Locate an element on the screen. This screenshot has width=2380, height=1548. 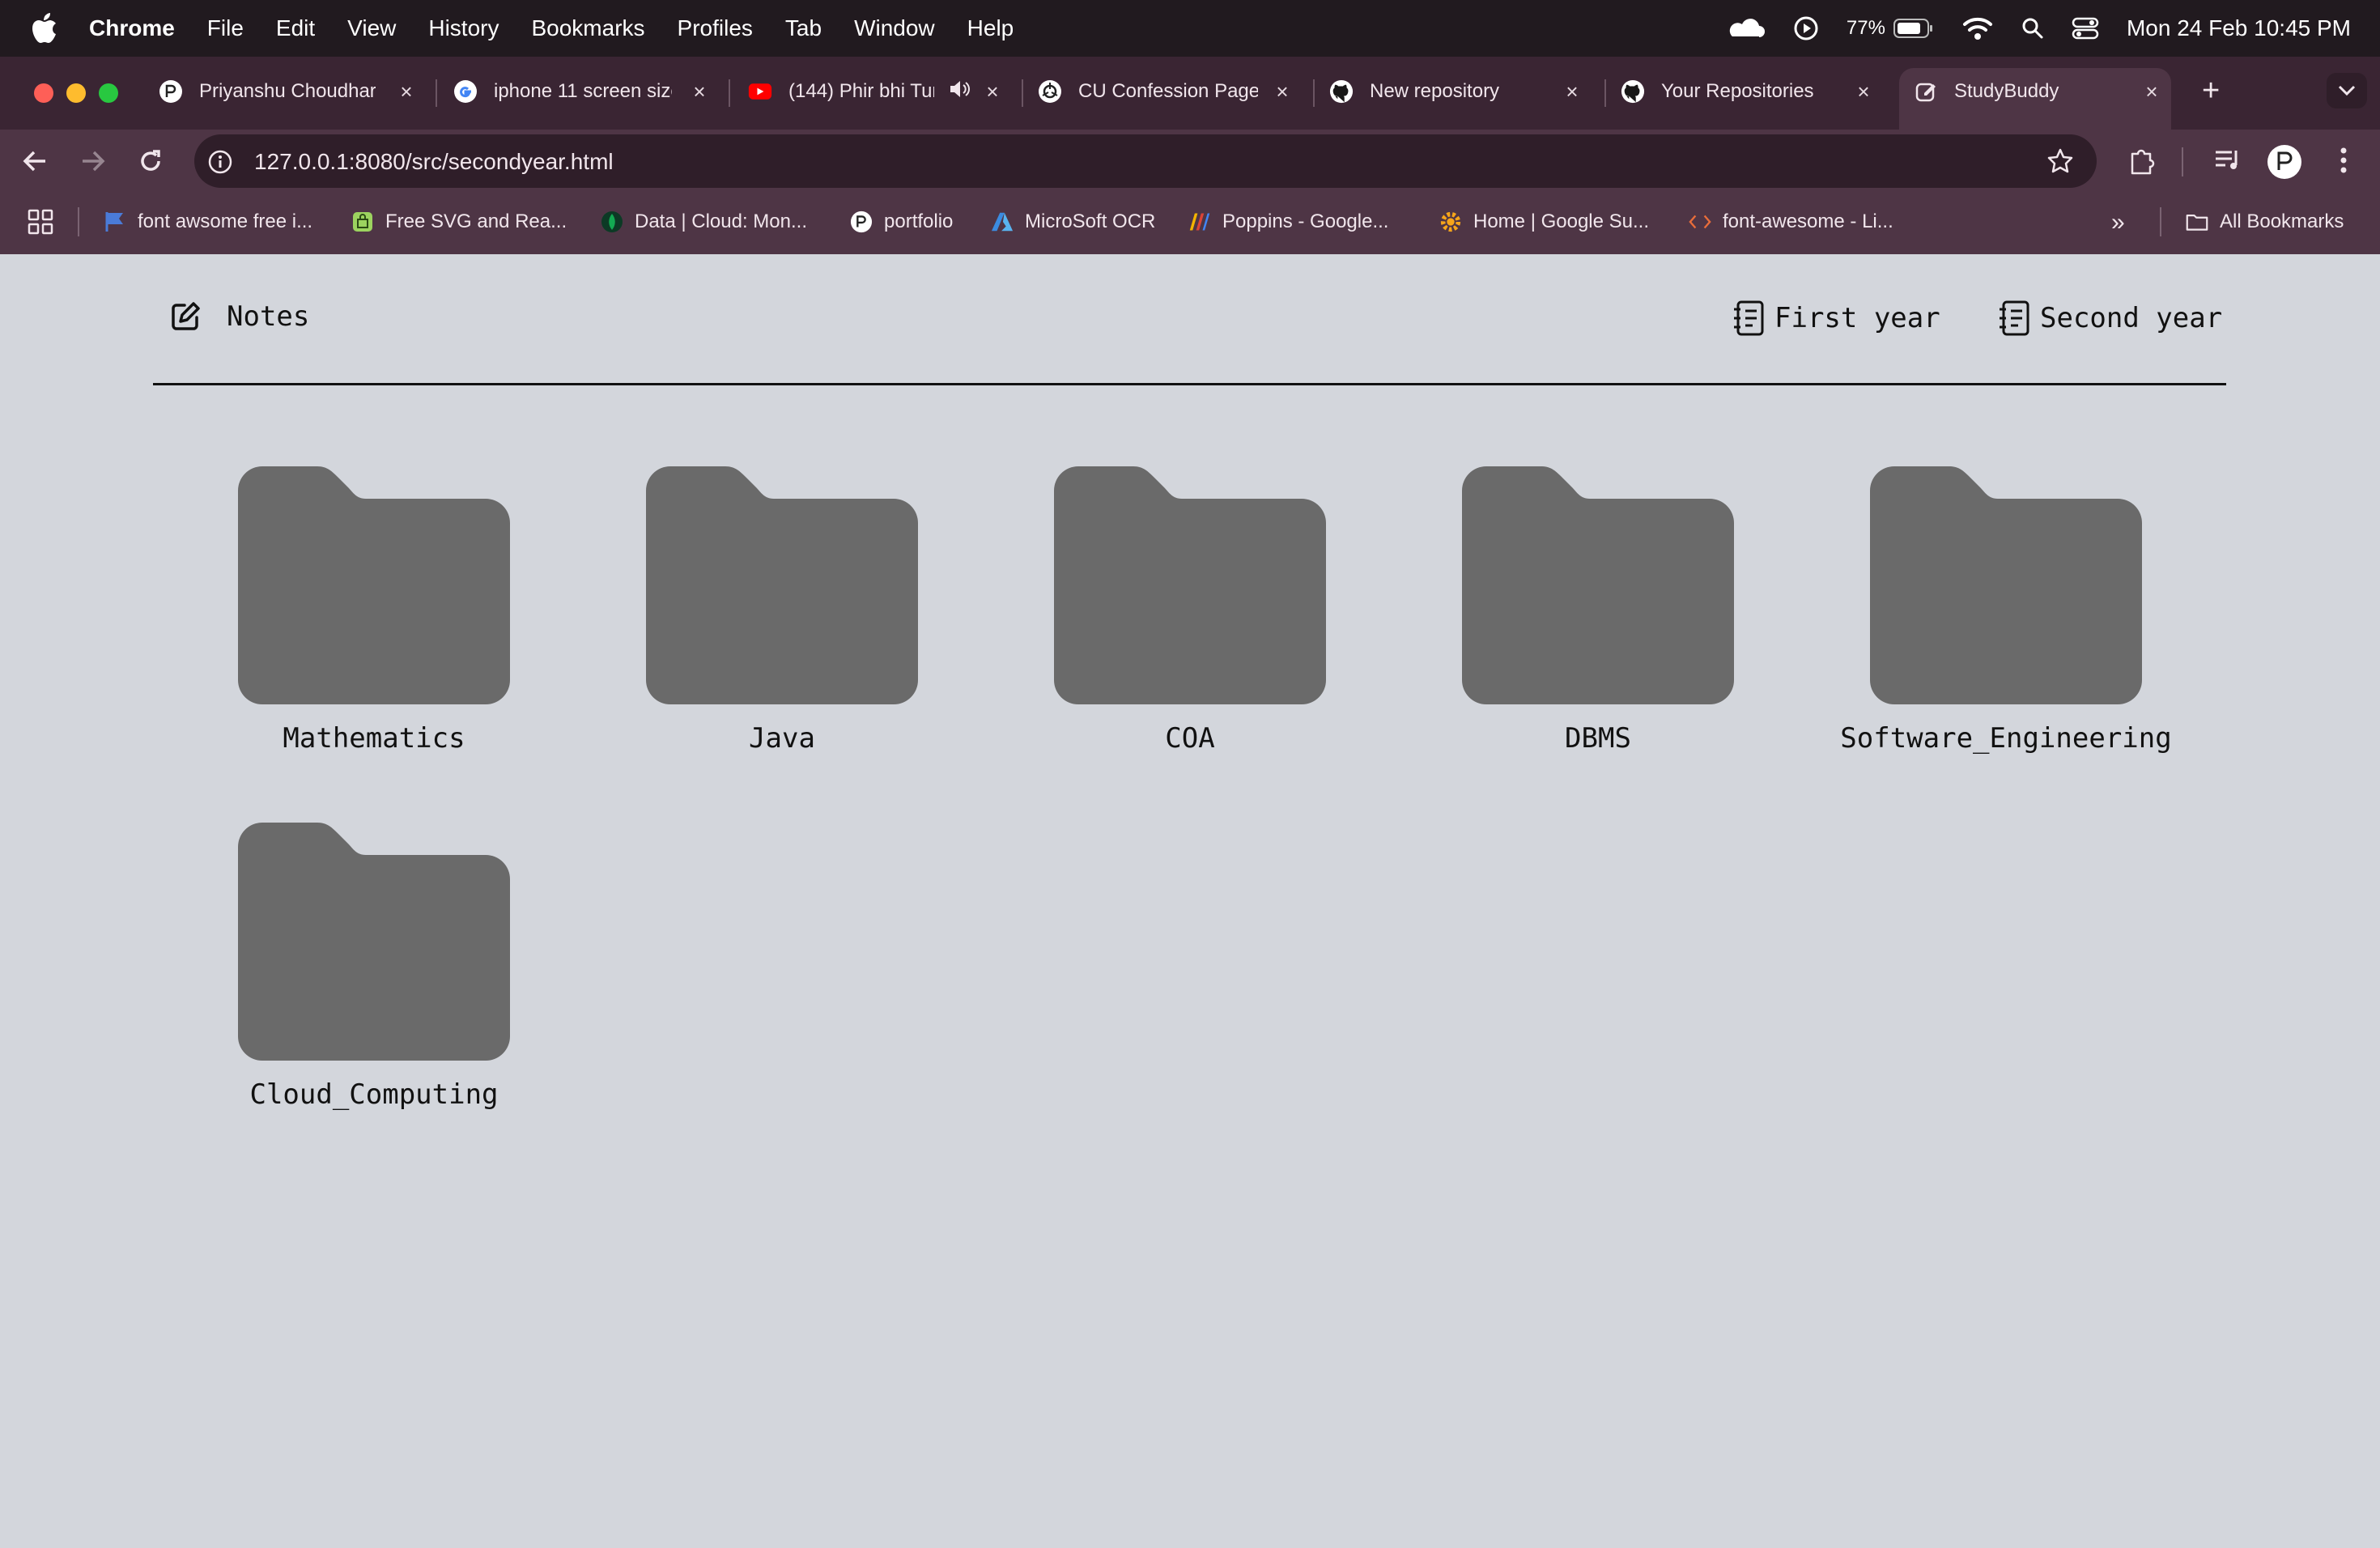
folder-label: Software_Engineering is located at coordinates (2006, 739).